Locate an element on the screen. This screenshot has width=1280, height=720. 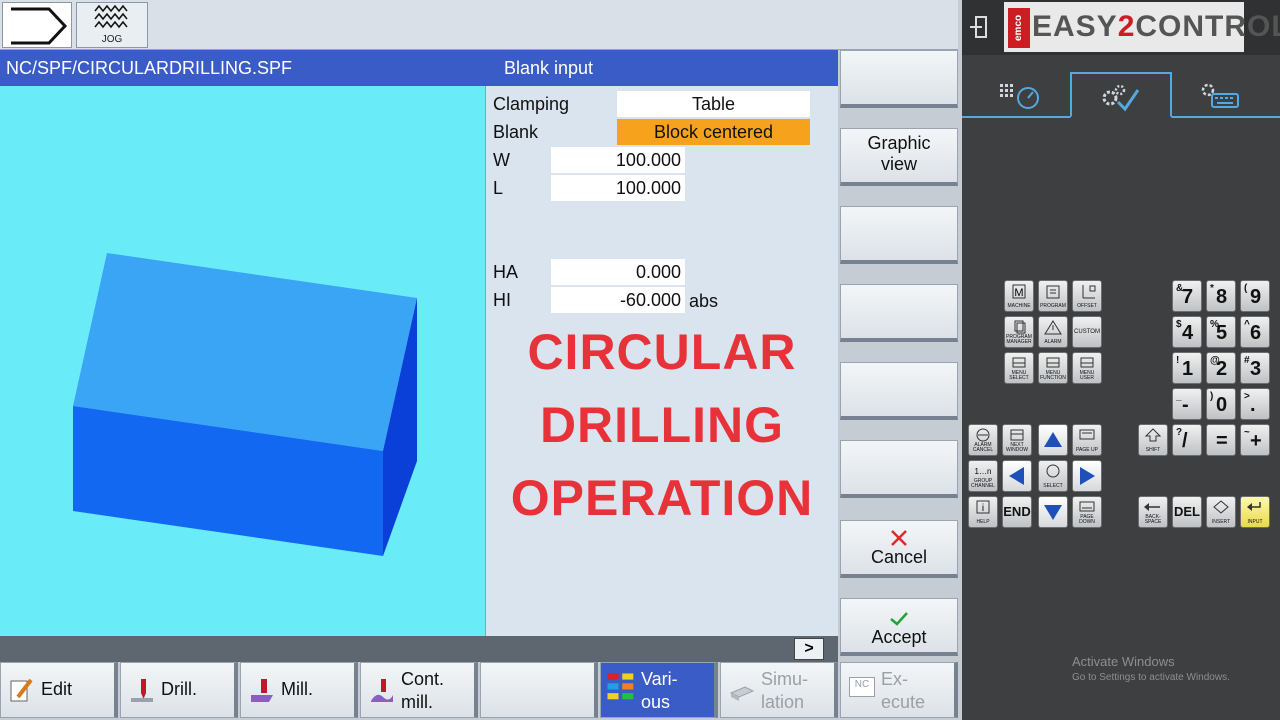
help-key: i HELP is located at coordinates (983, 512).